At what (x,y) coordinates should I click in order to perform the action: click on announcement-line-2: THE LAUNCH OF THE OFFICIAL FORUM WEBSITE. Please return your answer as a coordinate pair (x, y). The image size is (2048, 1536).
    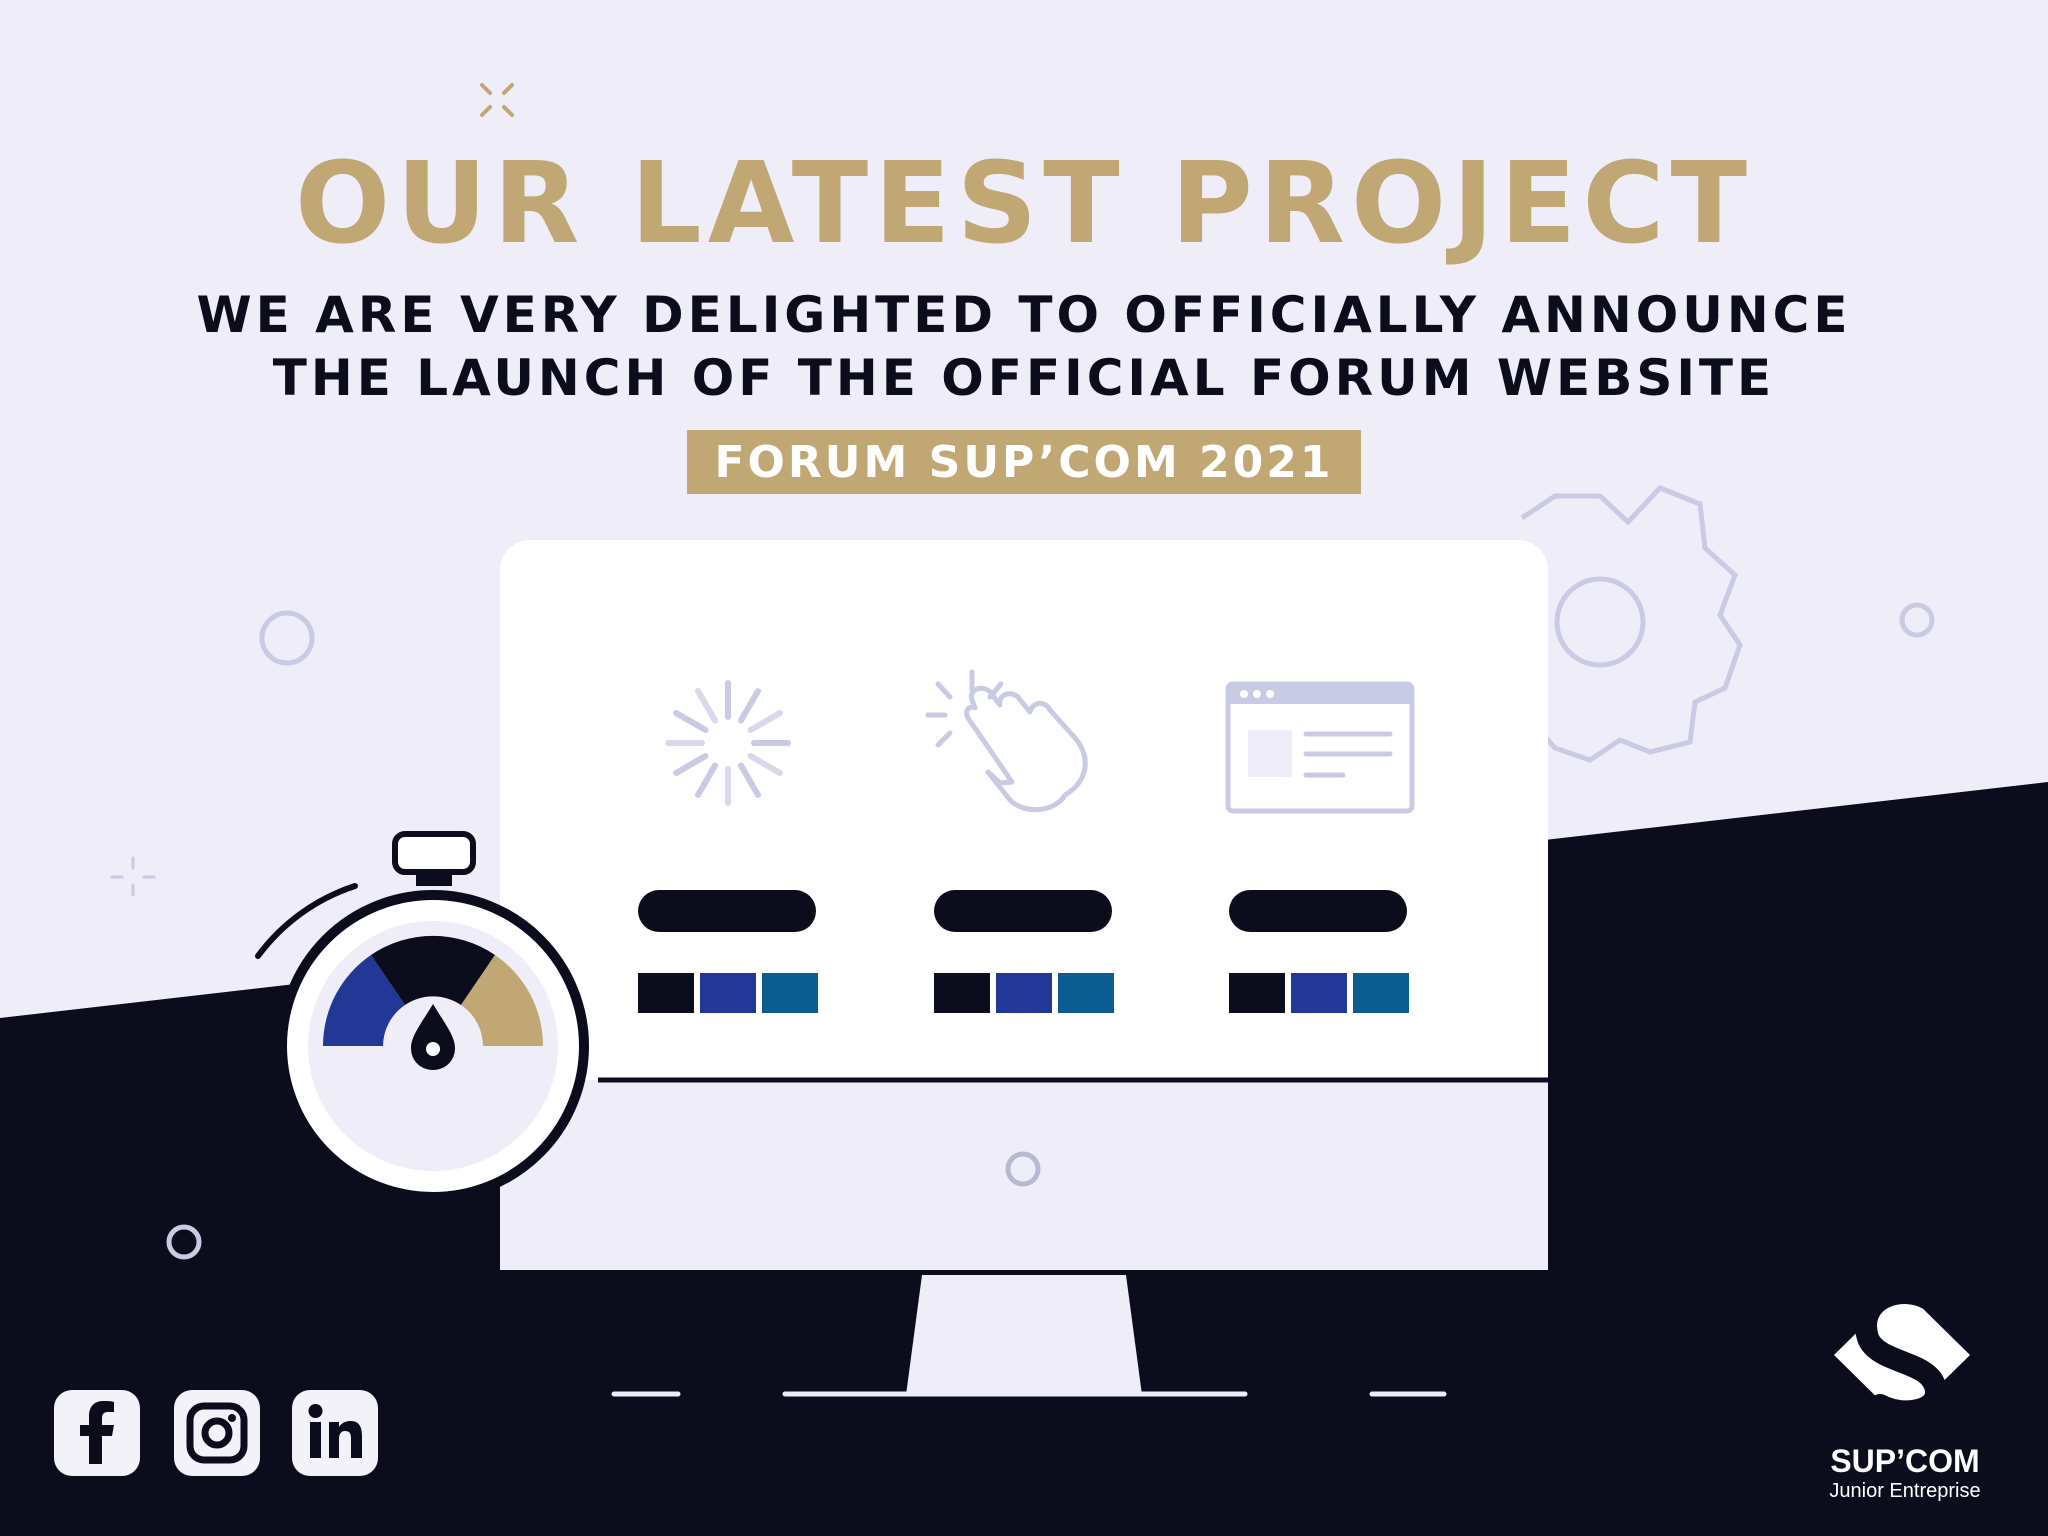
    Looking at the image, I should click on (1024, 378).